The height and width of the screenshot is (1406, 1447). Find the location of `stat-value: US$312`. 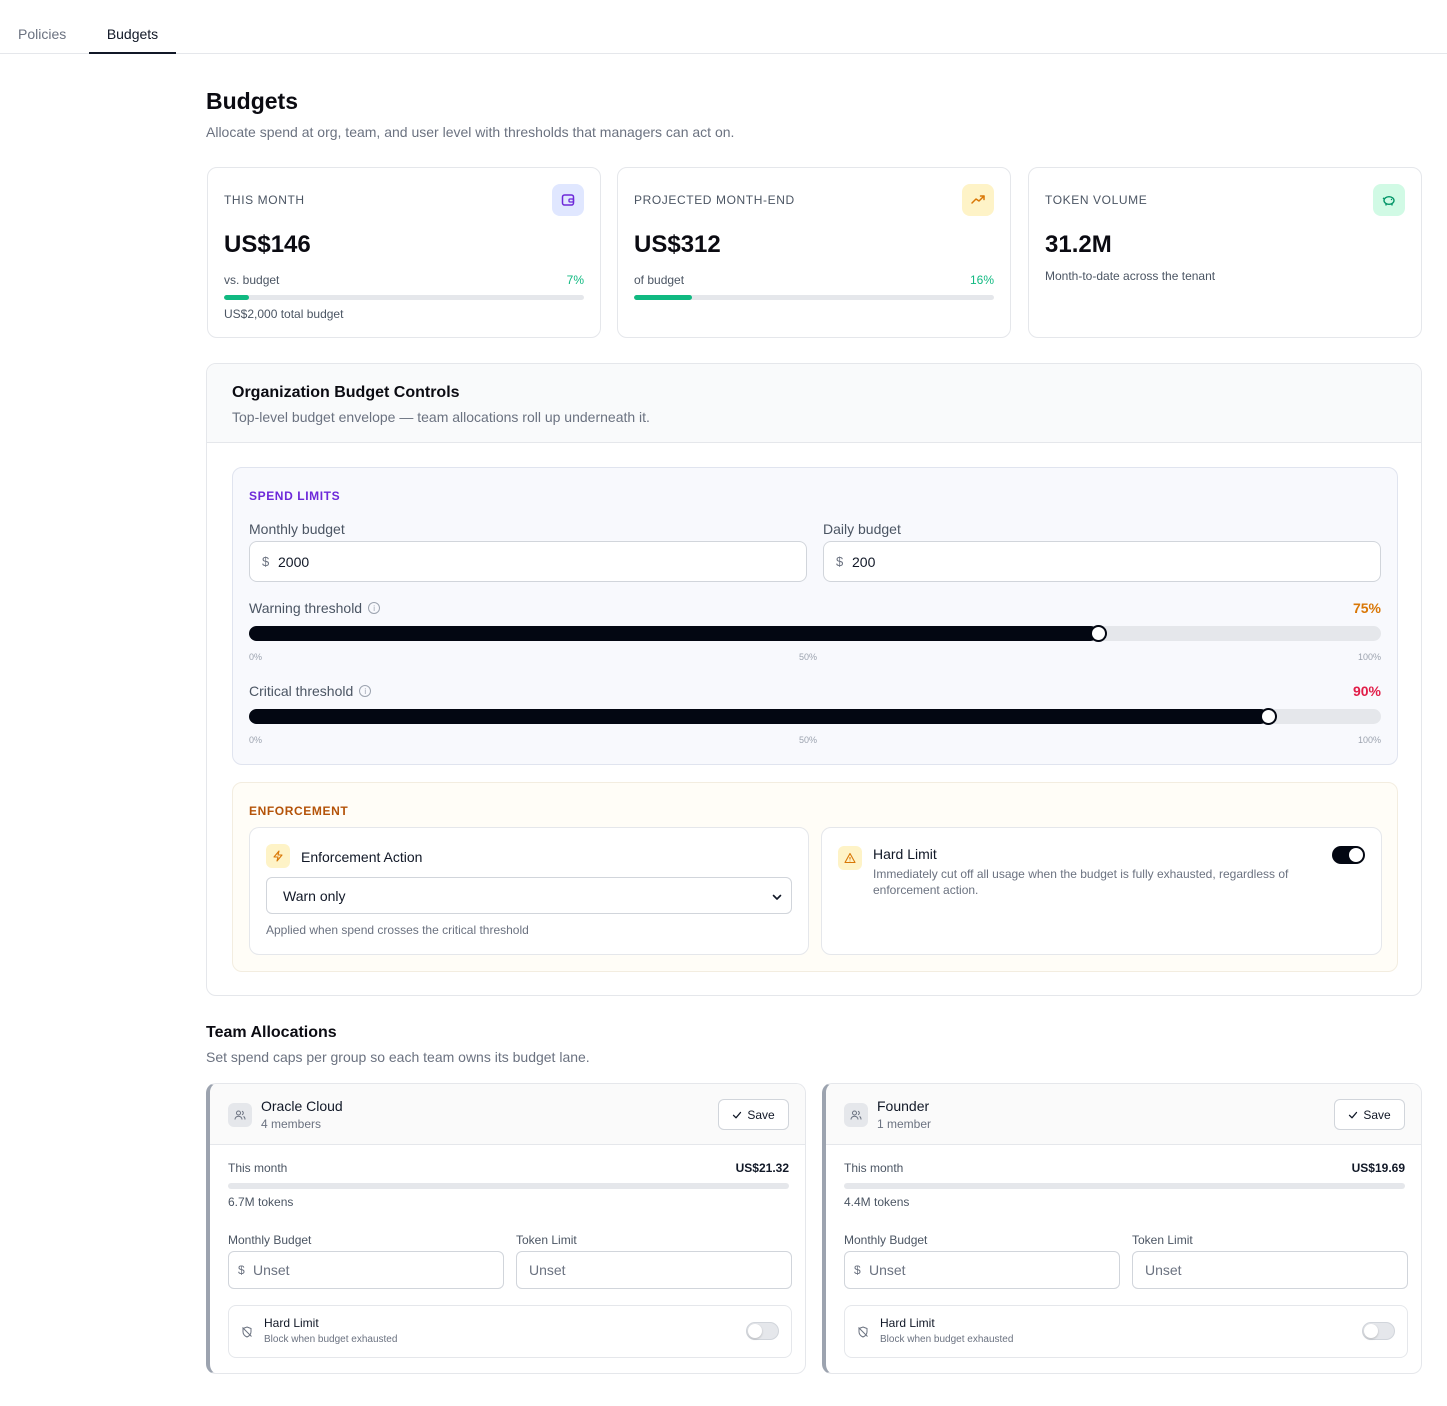

stat-value: US$312 is located at coordinates (677, 244).